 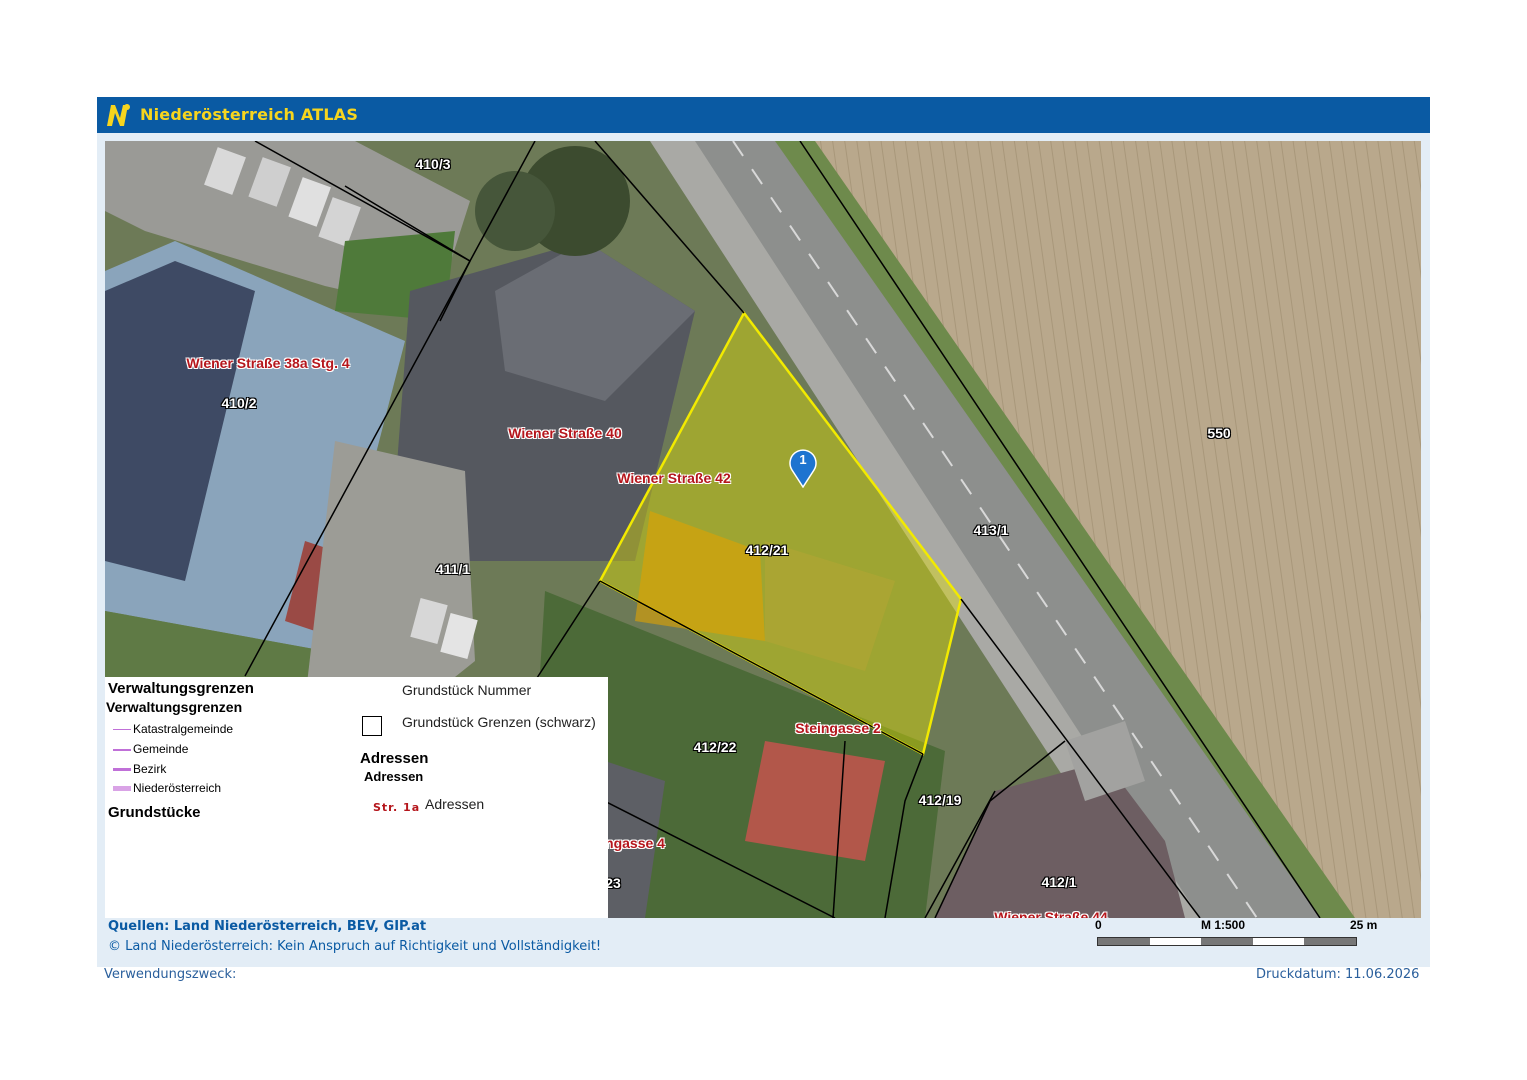 What do you see at coordinates (268, 363) in the screenshot?
I see `address-label: Wiener Straße 38a Stg. 4` at bounding box center [268, 363].